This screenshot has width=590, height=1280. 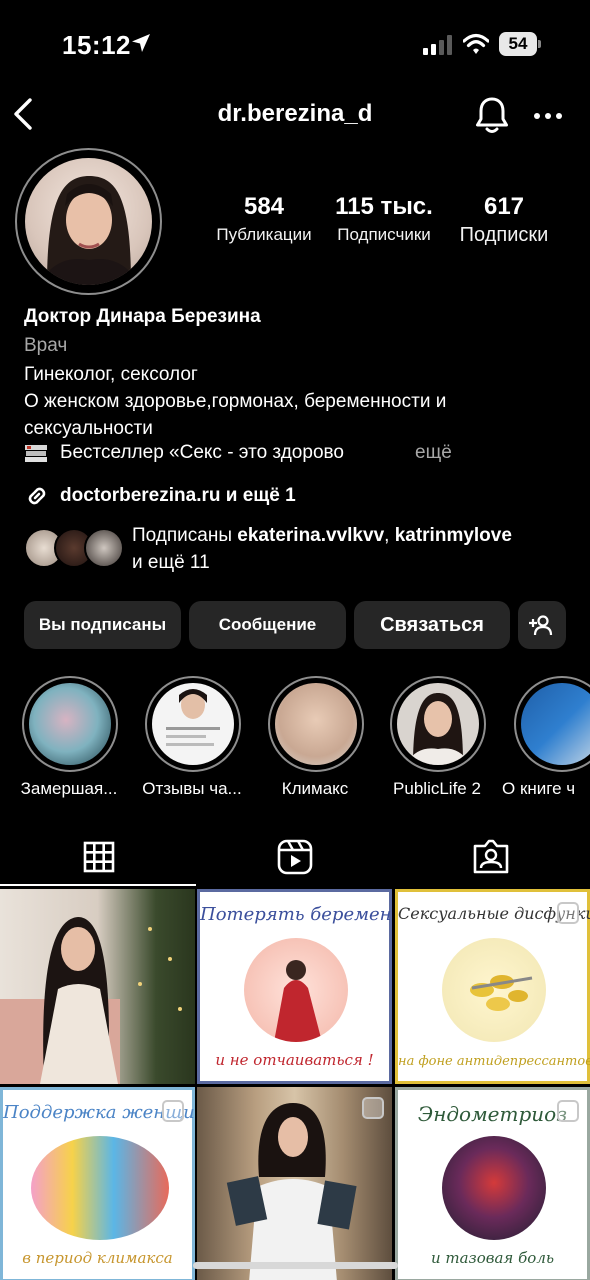 What do you see at coordinates (539, 44) in the screenshot?
I see `battery-cap` at bounding box center [539, 44].